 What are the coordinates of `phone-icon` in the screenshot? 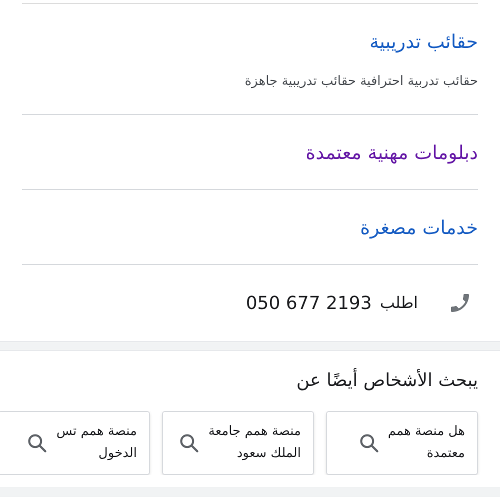 It's located at (460, 303).